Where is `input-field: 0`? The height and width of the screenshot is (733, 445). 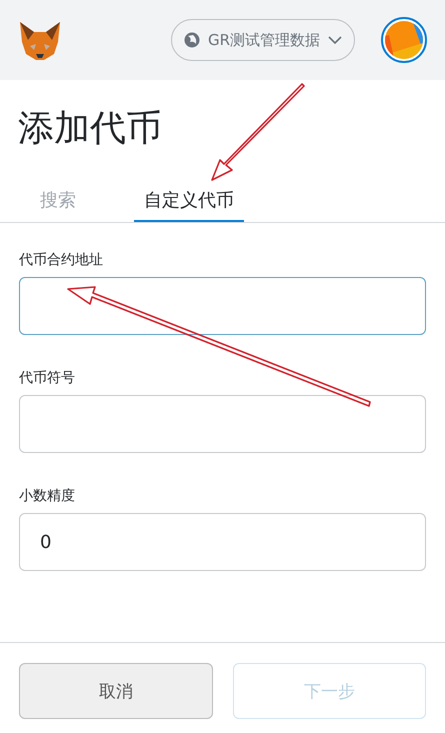
input-field: 0 is located at coordinates (222, 542).